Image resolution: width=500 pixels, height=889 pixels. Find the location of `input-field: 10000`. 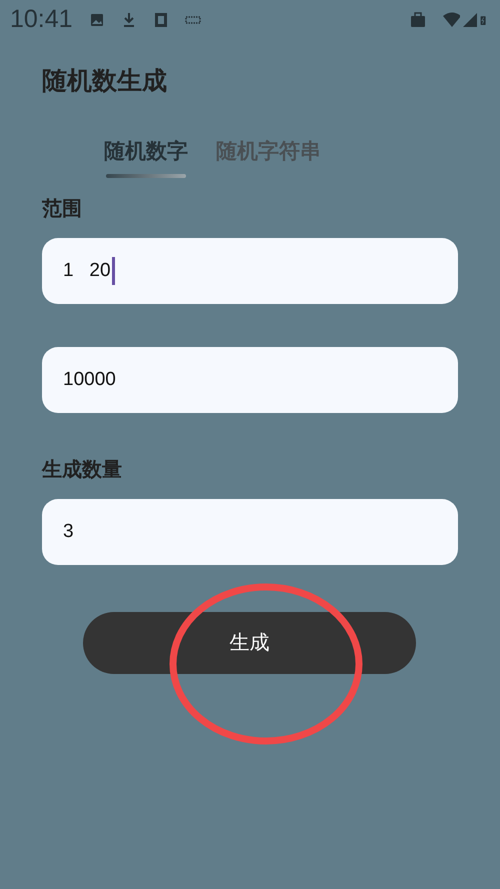

input-field: 10000 is located at coordinates (250, 380).